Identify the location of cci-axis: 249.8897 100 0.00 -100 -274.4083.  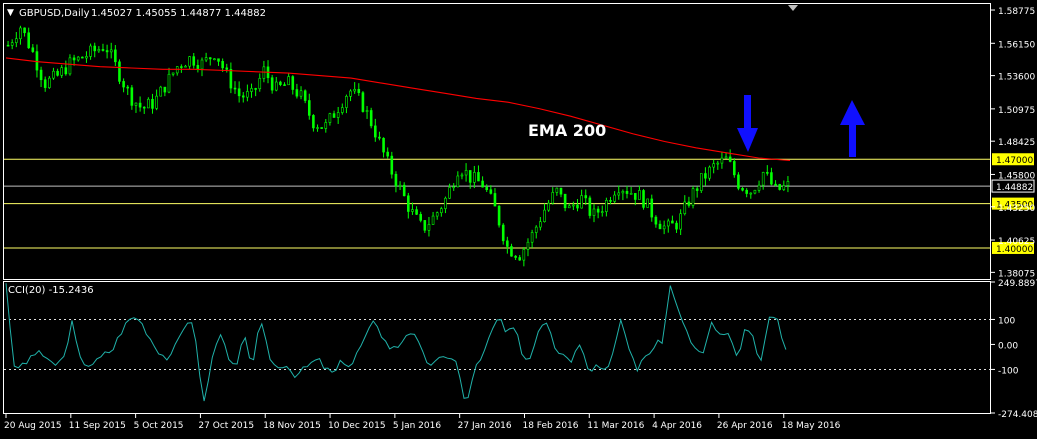
(1014, 349).